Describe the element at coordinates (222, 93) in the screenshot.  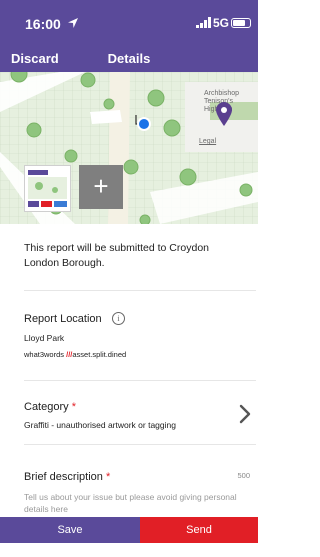
I see `map-label-archbishop: Archbishop` at that location.